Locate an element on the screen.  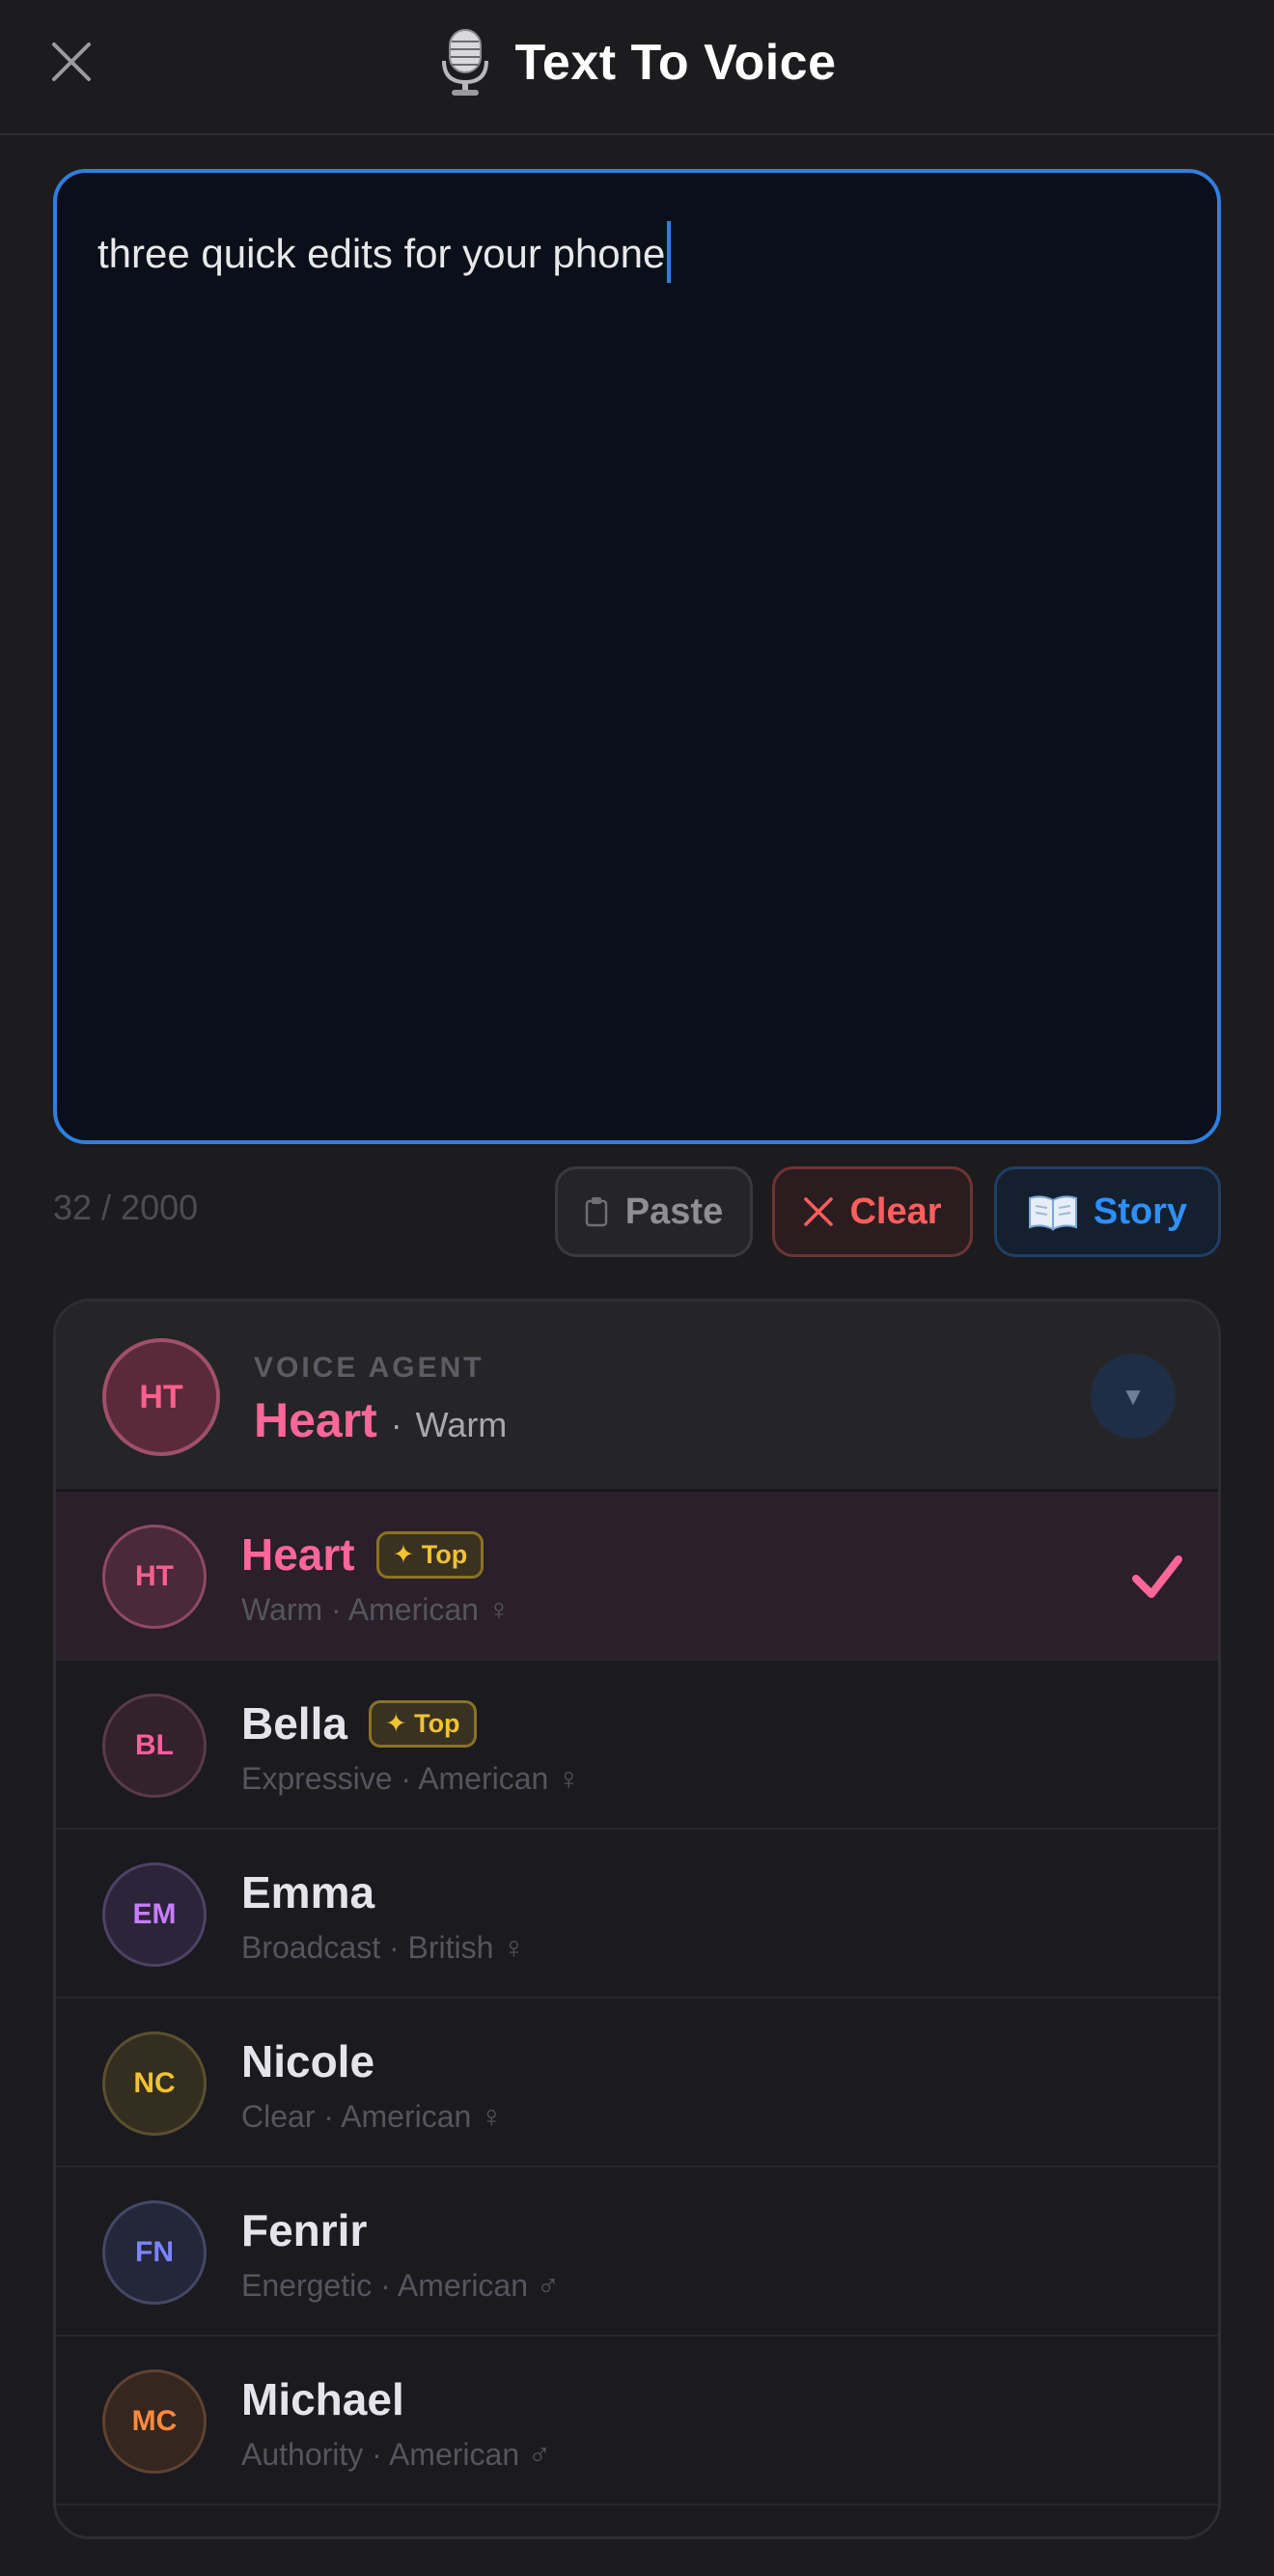
story-button: Story is located at coordinates (1107, 1212).